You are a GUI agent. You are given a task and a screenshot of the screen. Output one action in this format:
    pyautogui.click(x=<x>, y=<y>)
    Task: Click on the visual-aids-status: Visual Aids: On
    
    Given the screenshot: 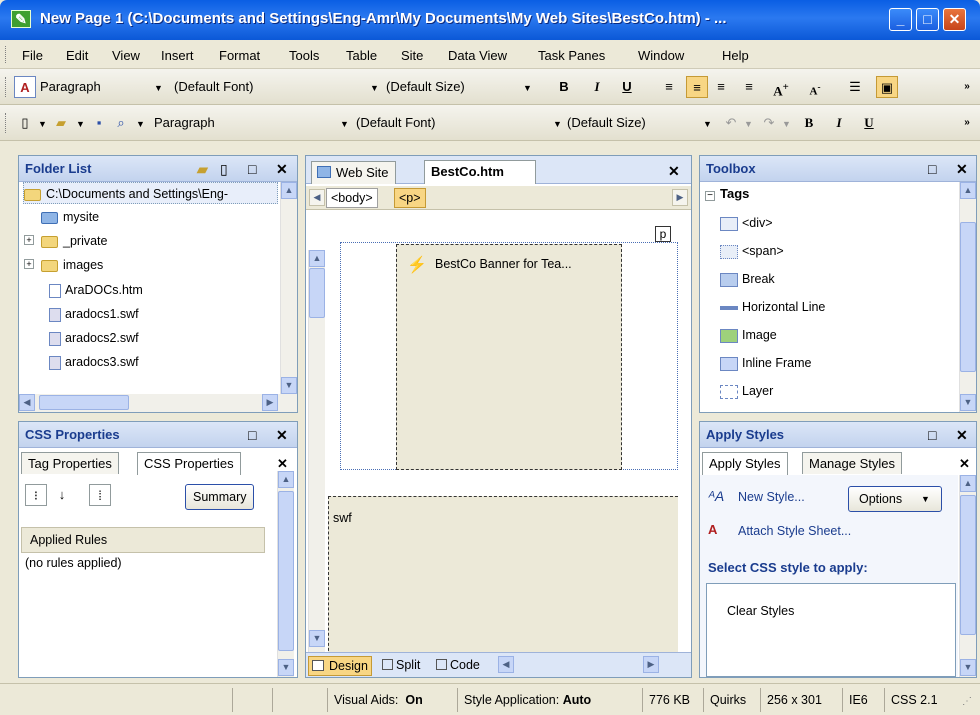 What is the action you would take?
    pyautogui.click(x=375, y=700)
    